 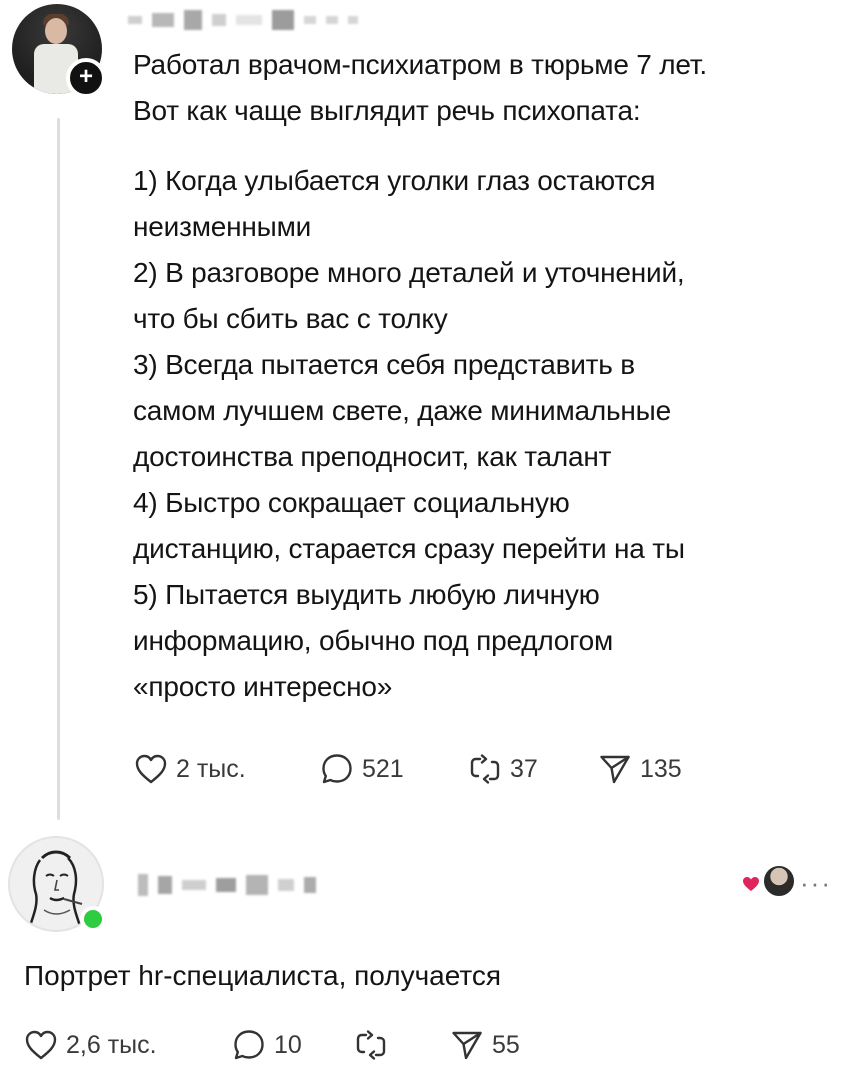 I want to click on post-actions: 2 тыс. 521 37 135, so click(x=408, y=769).